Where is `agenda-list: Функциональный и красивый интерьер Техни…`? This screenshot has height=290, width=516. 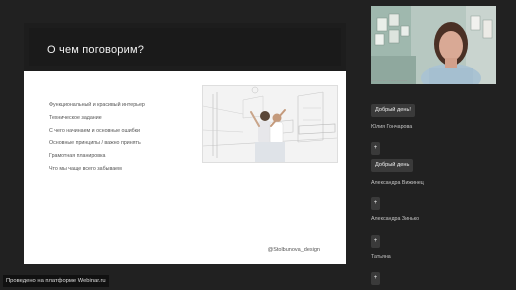
agenda-list: Функциональный и красивый интерьер Техни… is located at coordinates (97, 140).